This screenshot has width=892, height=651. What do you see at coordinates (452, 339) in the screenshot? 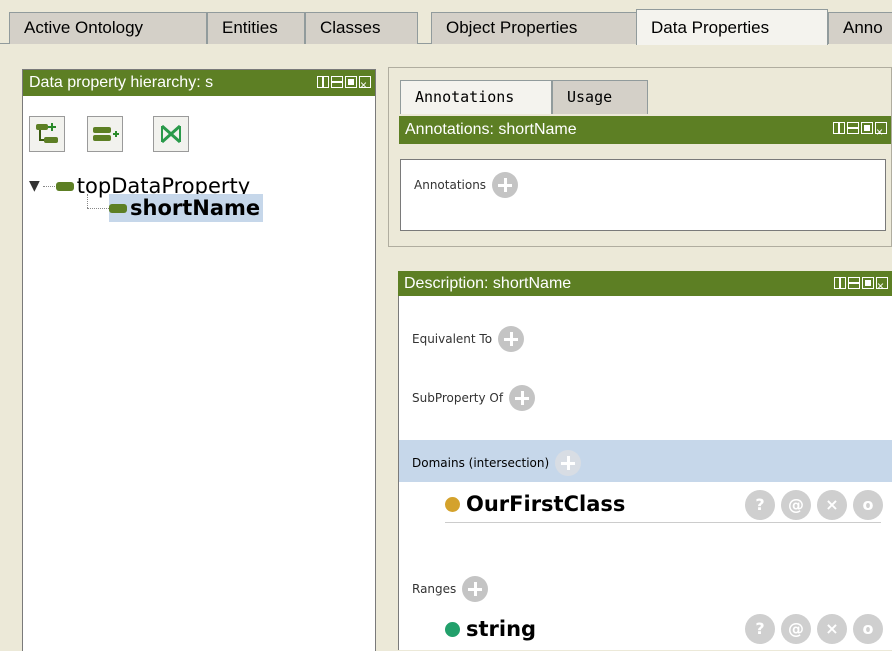
I see `equivalent-to-label: Equivalent To` at bounding box center [452, 339].